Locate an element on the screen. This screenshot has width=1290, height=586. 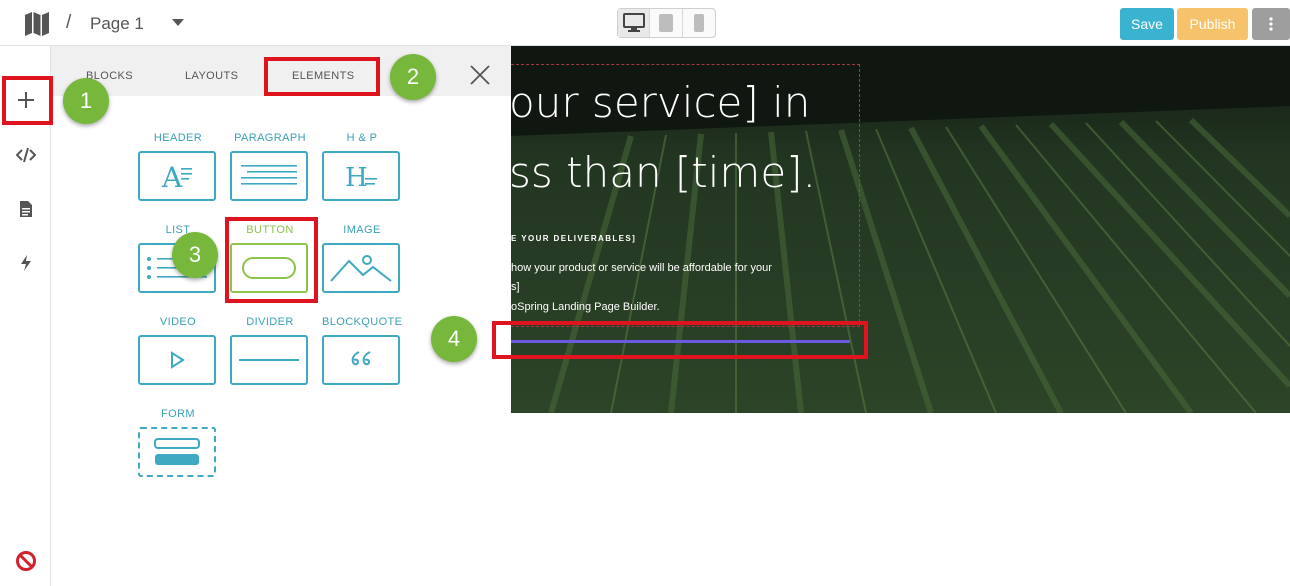
element-label: DIVIDER is located at coordinates (270, 322).